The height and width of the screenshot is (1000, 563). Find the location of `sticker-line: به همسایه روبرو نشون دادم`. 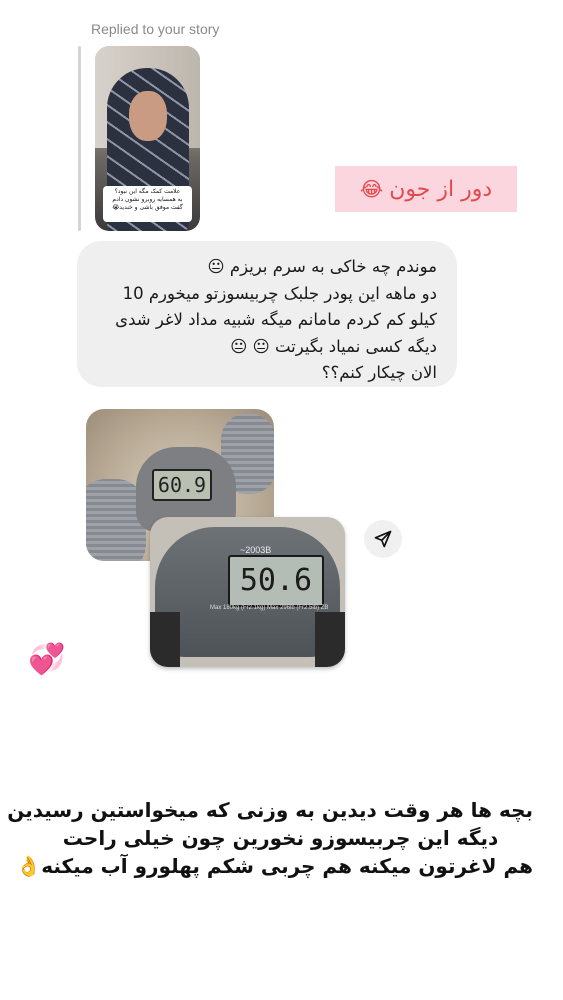

sticker-line: به همسایه روبرو نشون دادم is located at coordinates (147, 199).